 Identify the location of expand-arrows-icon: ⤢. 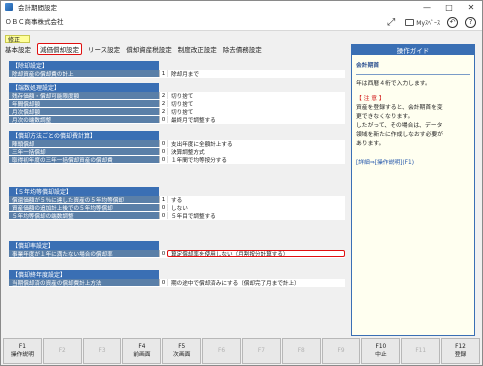
(391, 22).